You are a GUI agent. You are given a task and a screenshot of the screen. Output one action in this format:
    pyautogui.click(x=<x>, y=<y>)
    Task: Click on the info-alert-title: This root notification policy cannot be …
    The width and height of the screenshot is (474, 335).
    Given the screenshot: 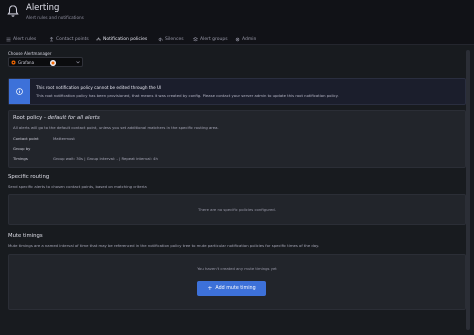 What is the action you would take?
    pyautogui.click(x=99, y=87)
    